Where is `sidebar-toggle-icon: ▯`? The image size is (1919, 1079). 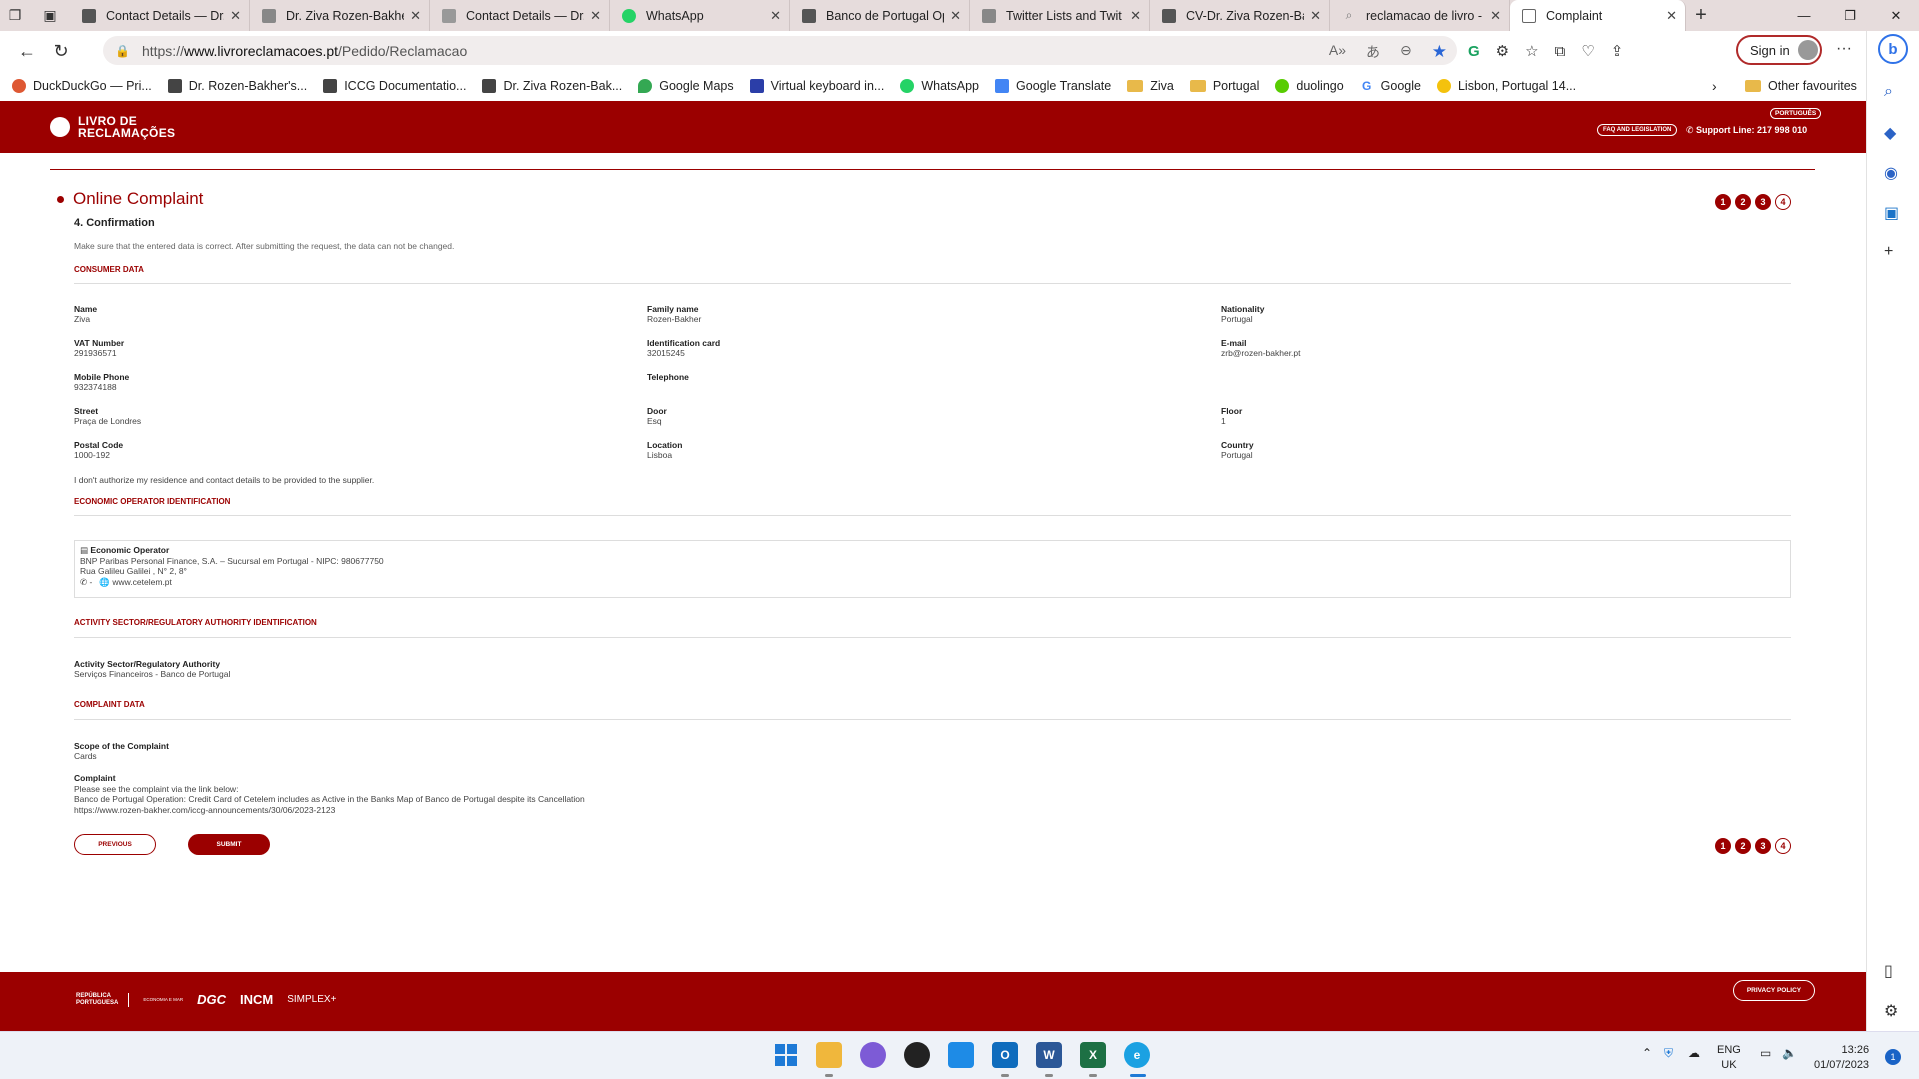 sidebar-toggle-icon: ▯ is located at coordinates (1888, 971).